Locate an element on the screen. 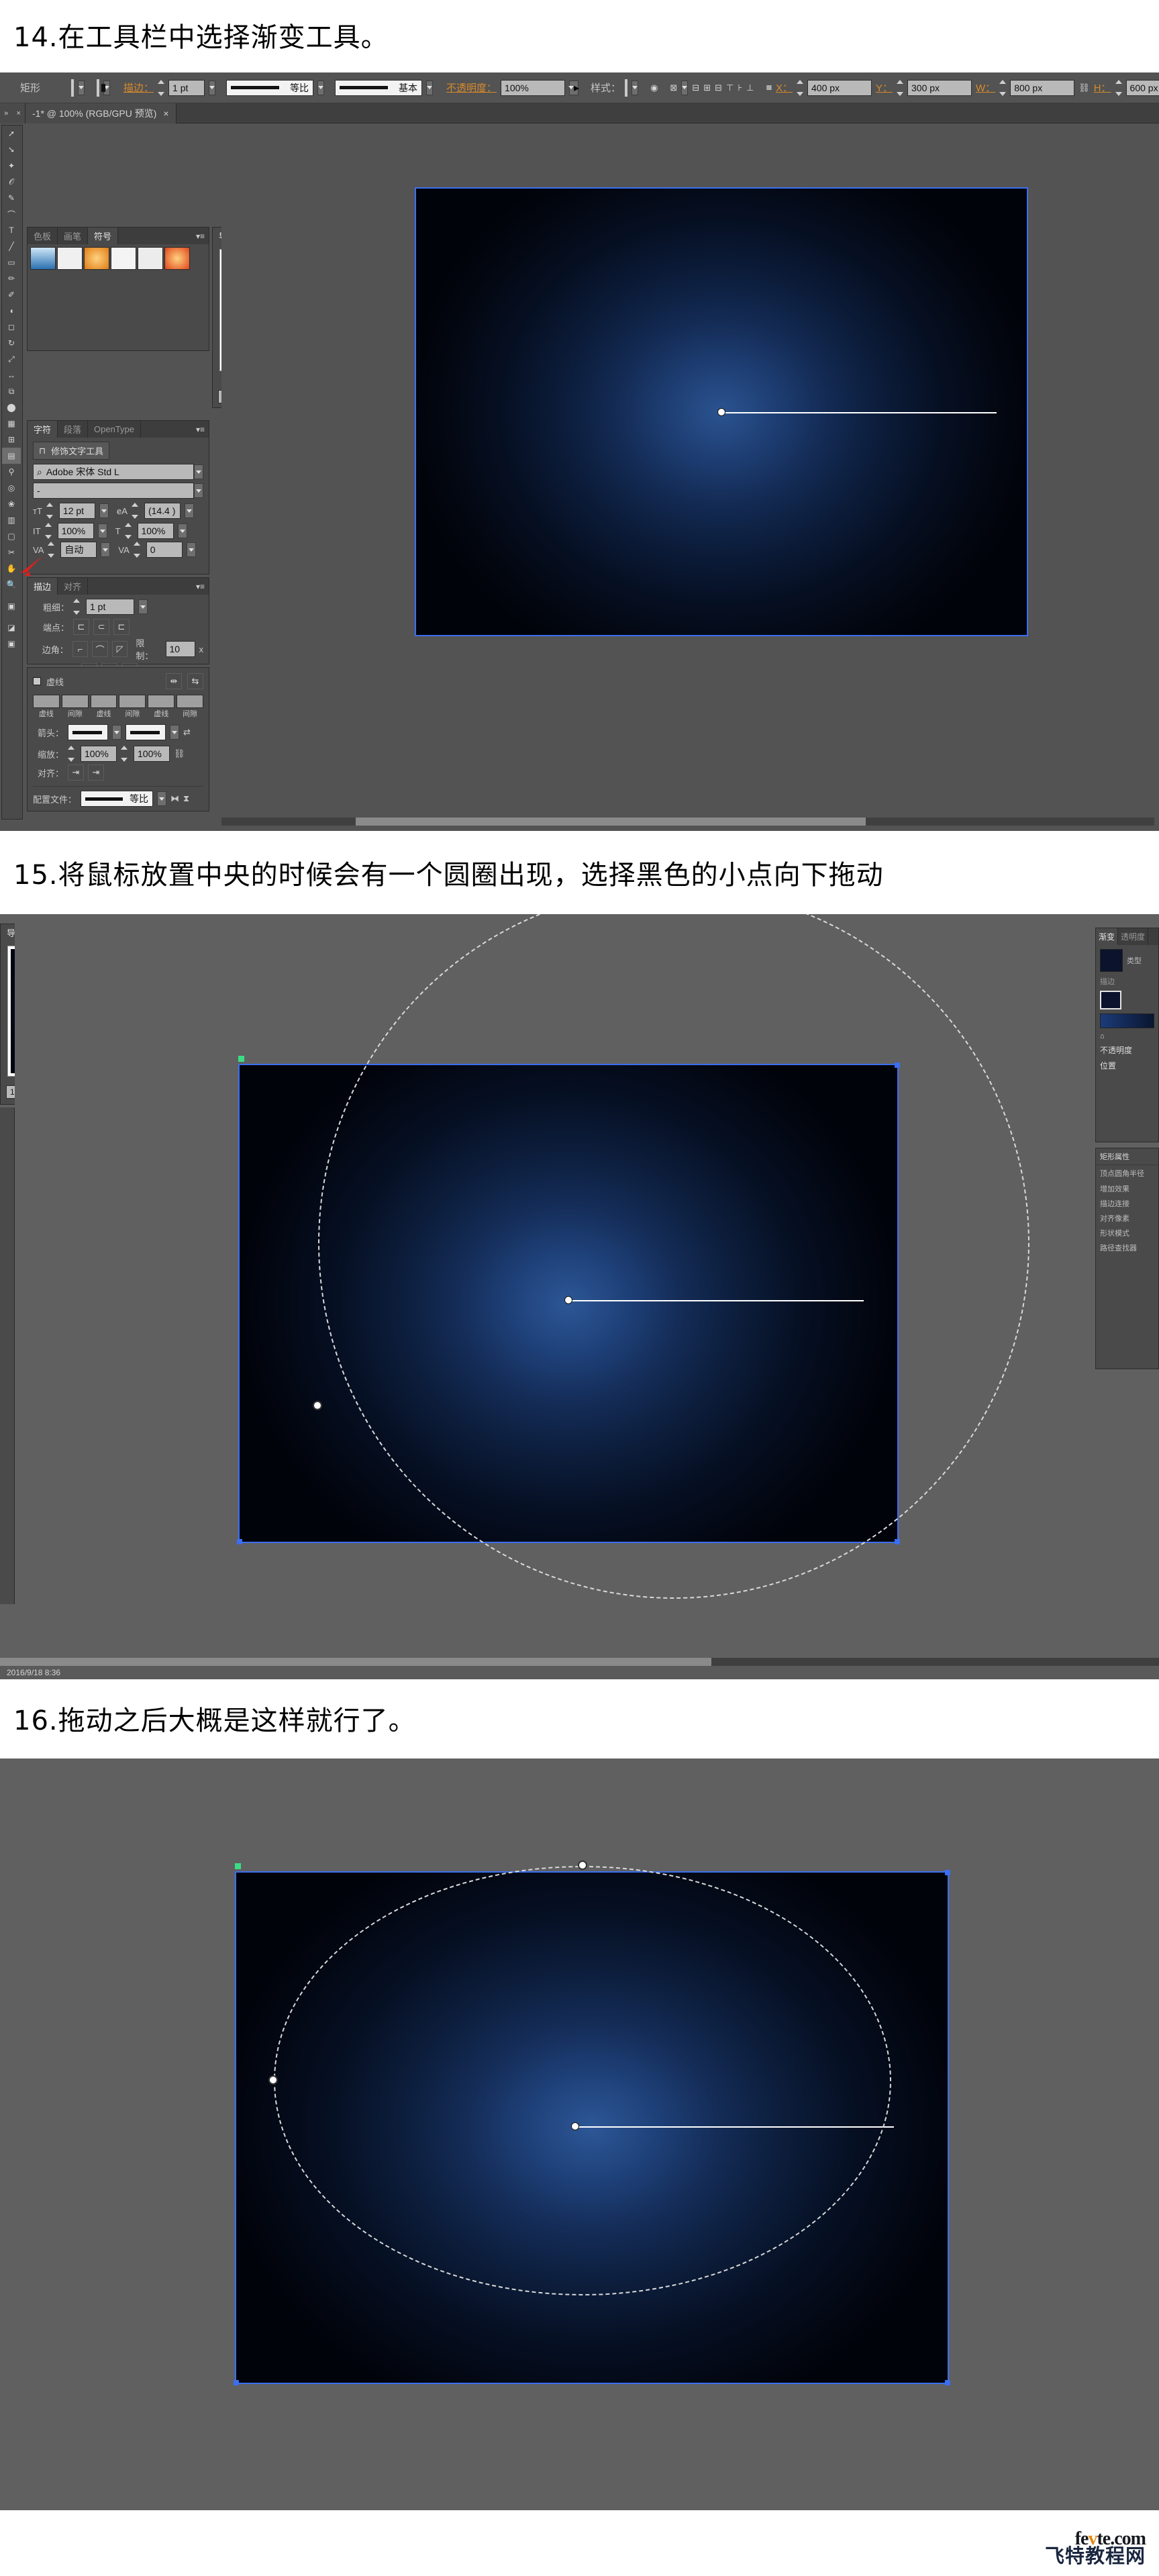 Image resolution: width=1159 pixels, height=2576 pixels. h-field: 600 px is located at coordinates (1142, 87).